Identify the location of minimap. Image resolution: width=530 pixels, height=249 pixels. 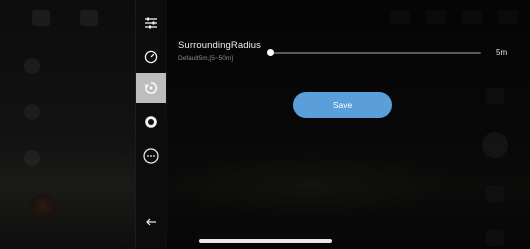
(43, 207).